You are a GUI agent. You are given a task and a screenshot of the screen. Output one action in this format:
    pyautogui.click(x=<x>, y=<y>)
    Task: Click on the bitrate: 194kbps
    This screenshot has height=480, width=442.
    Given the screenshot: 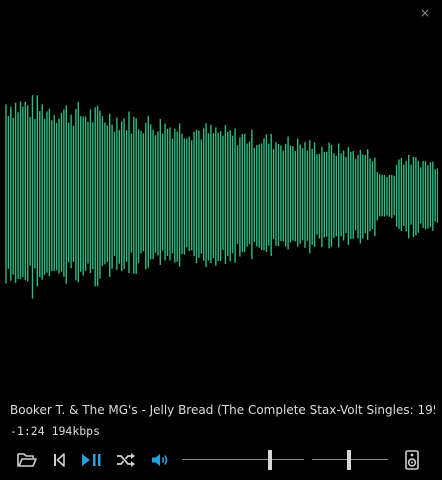 What is the action you would take?
    pyautogui.click(x=76, y=431)
    